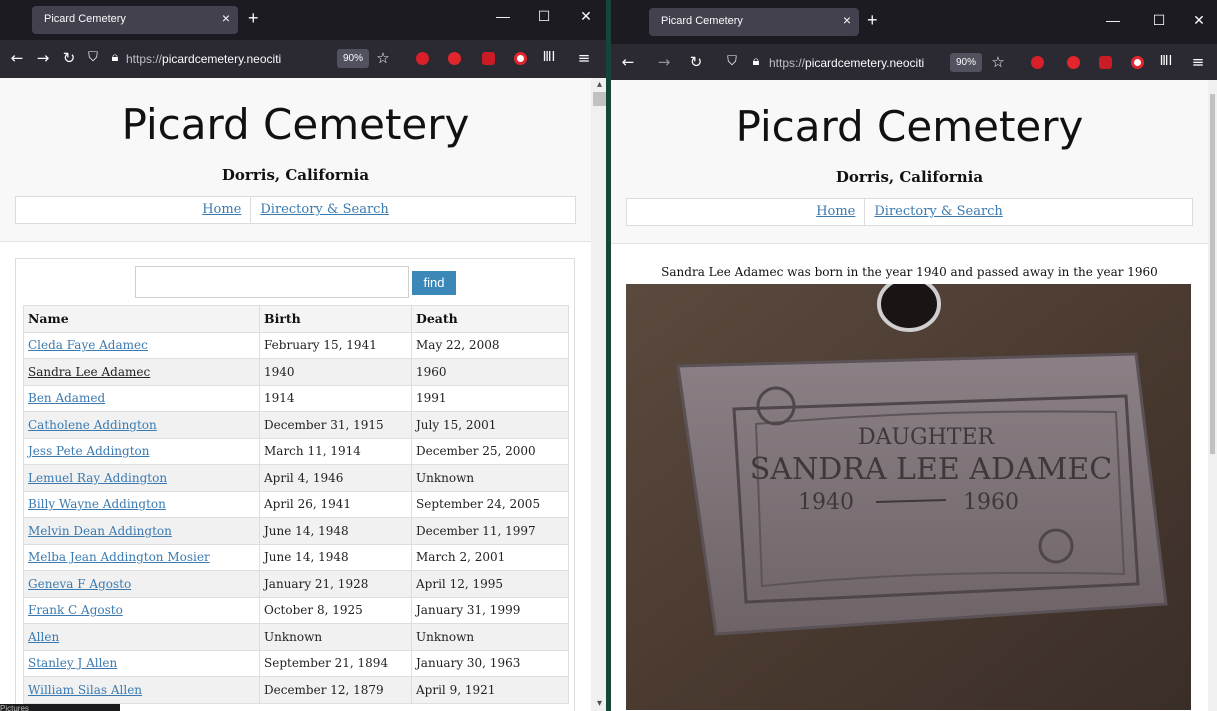 This screenshot has width=1217, height=711. I want to click on headstone-birth: 1940, so click(826, 502).